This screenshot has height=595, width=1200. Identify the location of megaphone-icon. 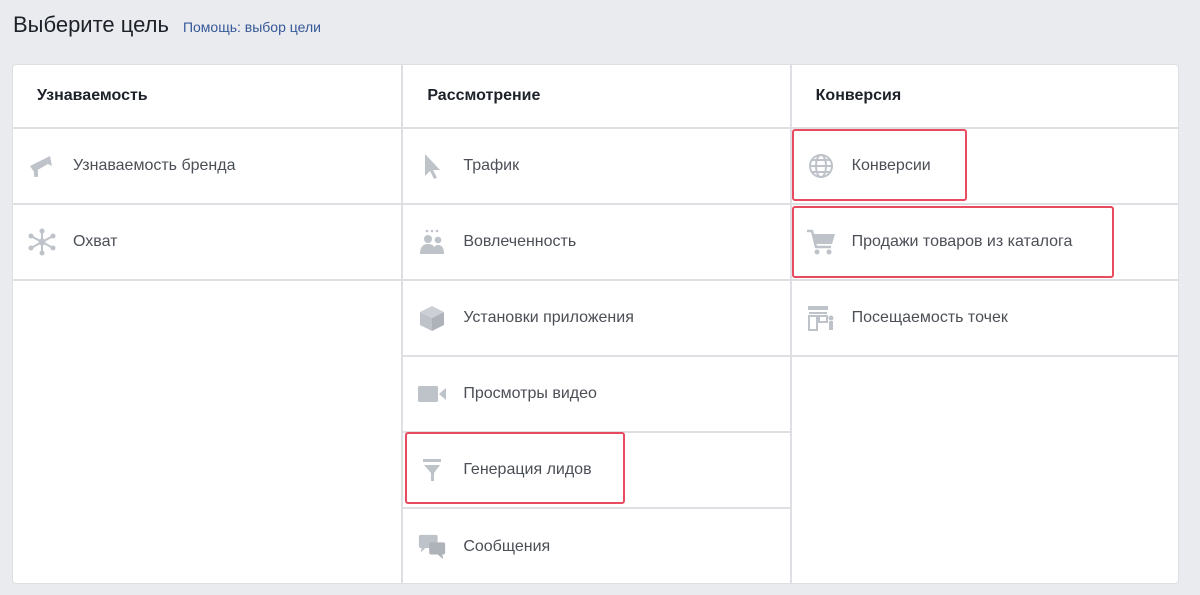
(42, 166).